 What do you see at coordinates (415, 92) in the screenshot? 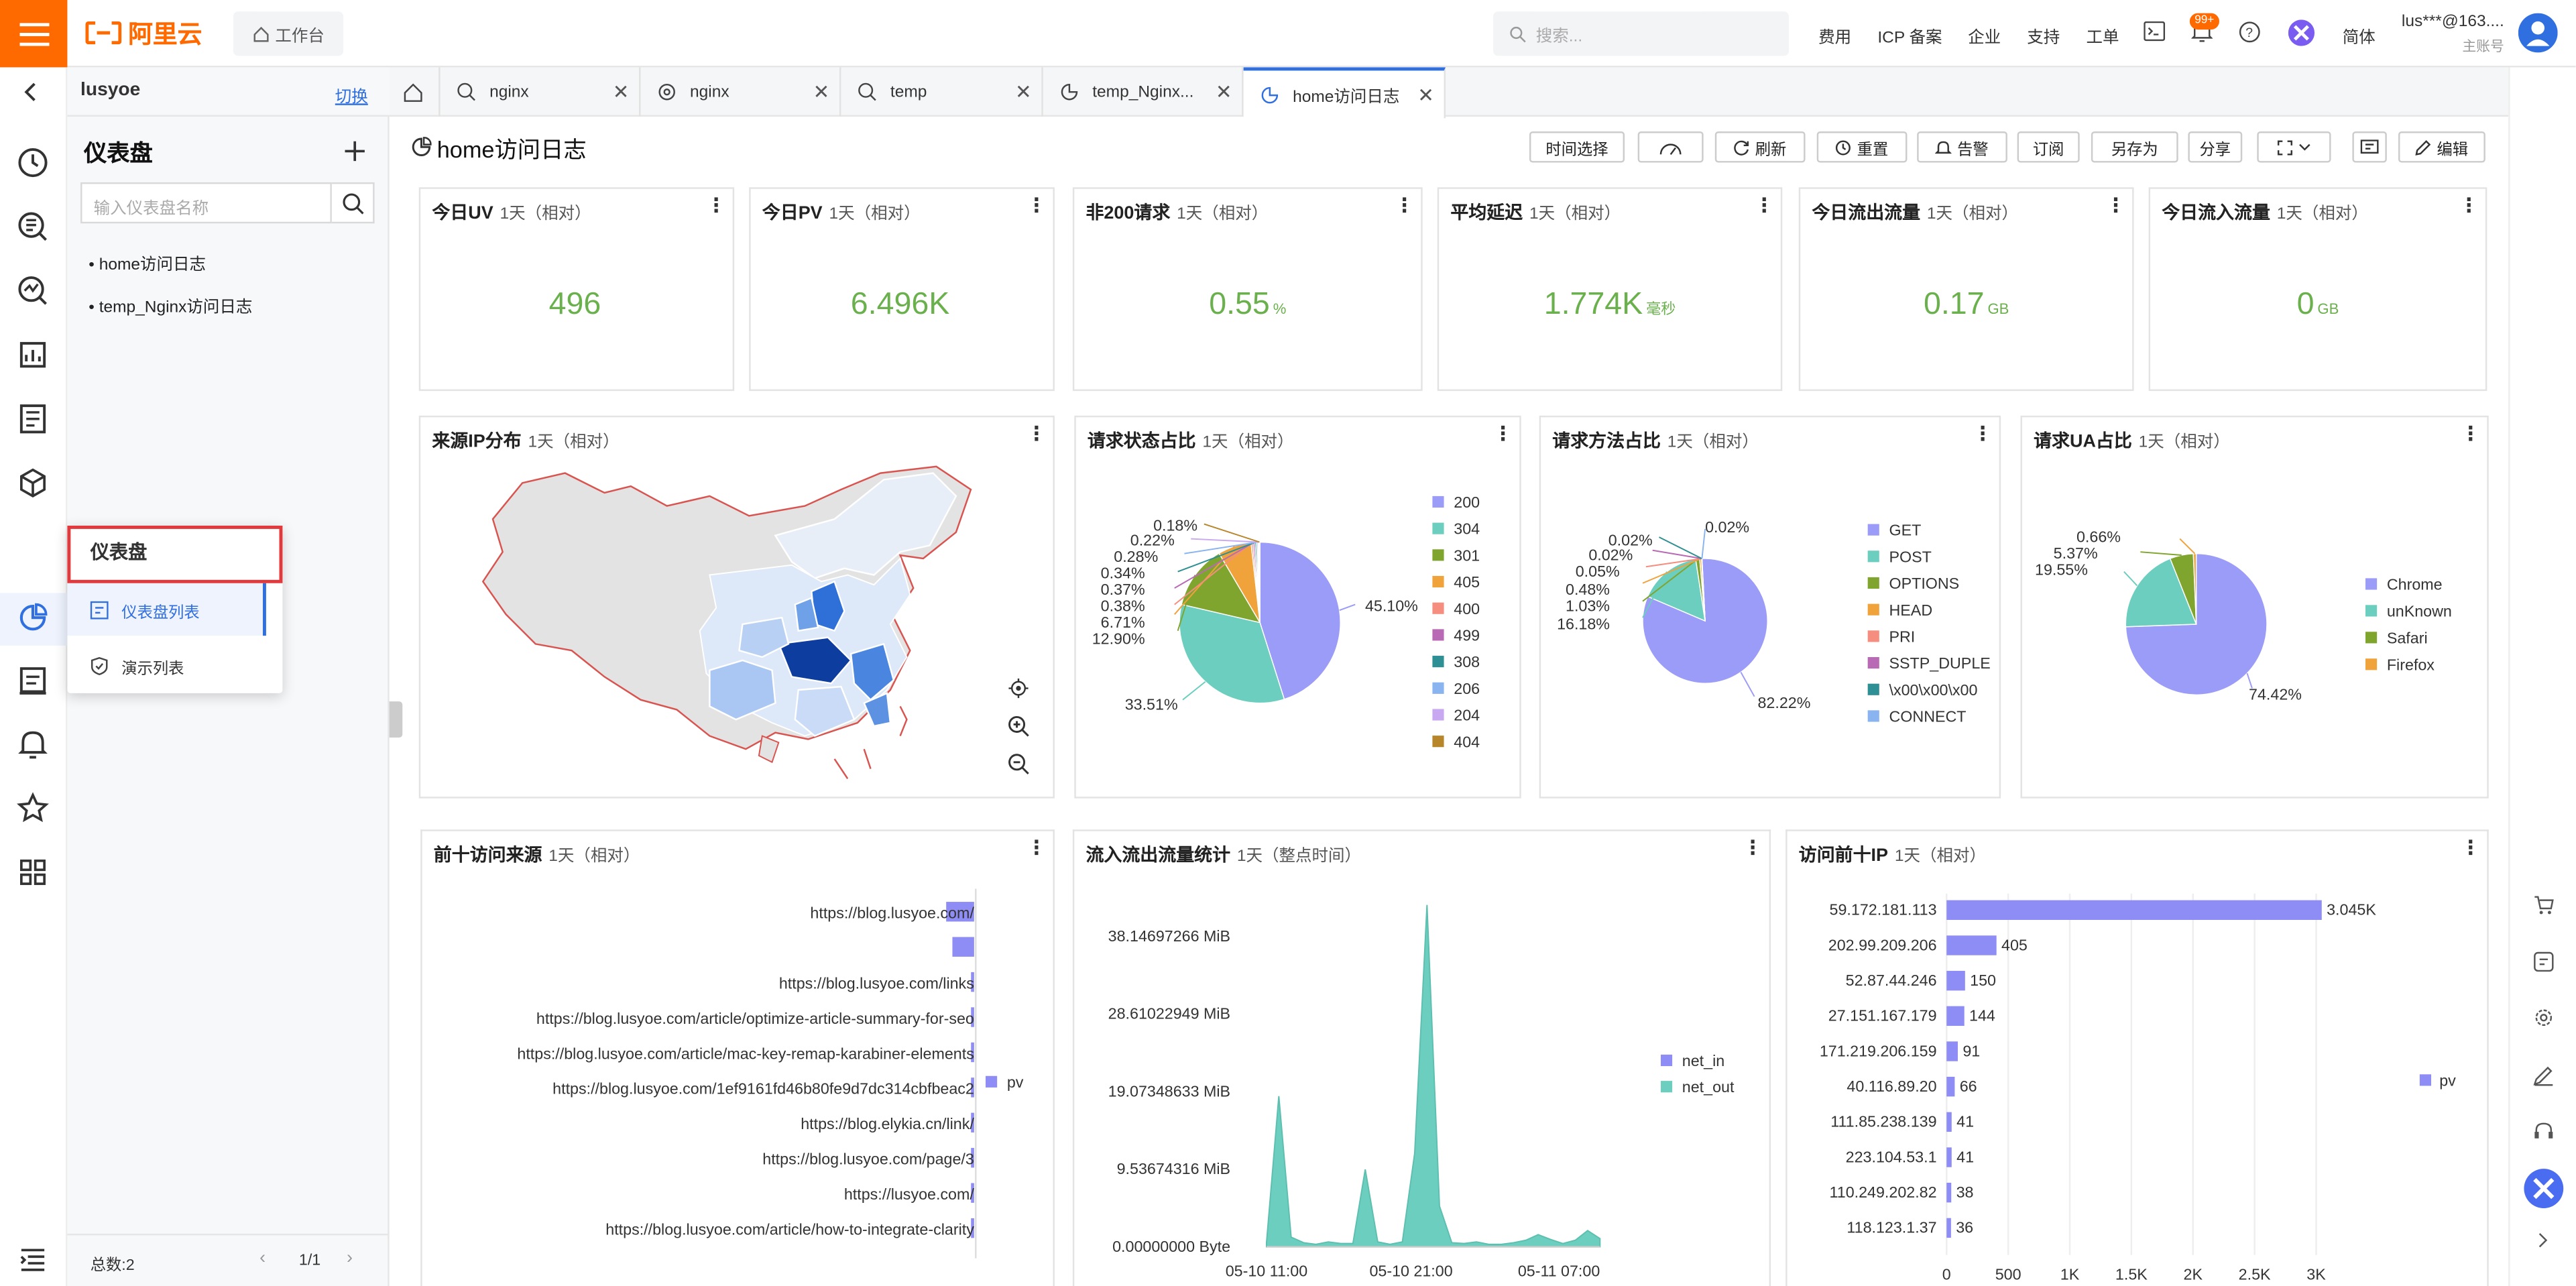
I see `tab-home` at bounding box center [415, 92].